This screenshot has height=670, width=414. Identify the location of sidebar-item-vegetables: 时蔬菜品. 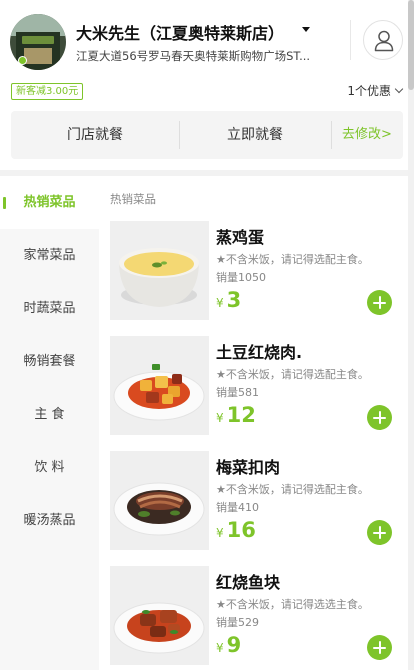
(49, 308).